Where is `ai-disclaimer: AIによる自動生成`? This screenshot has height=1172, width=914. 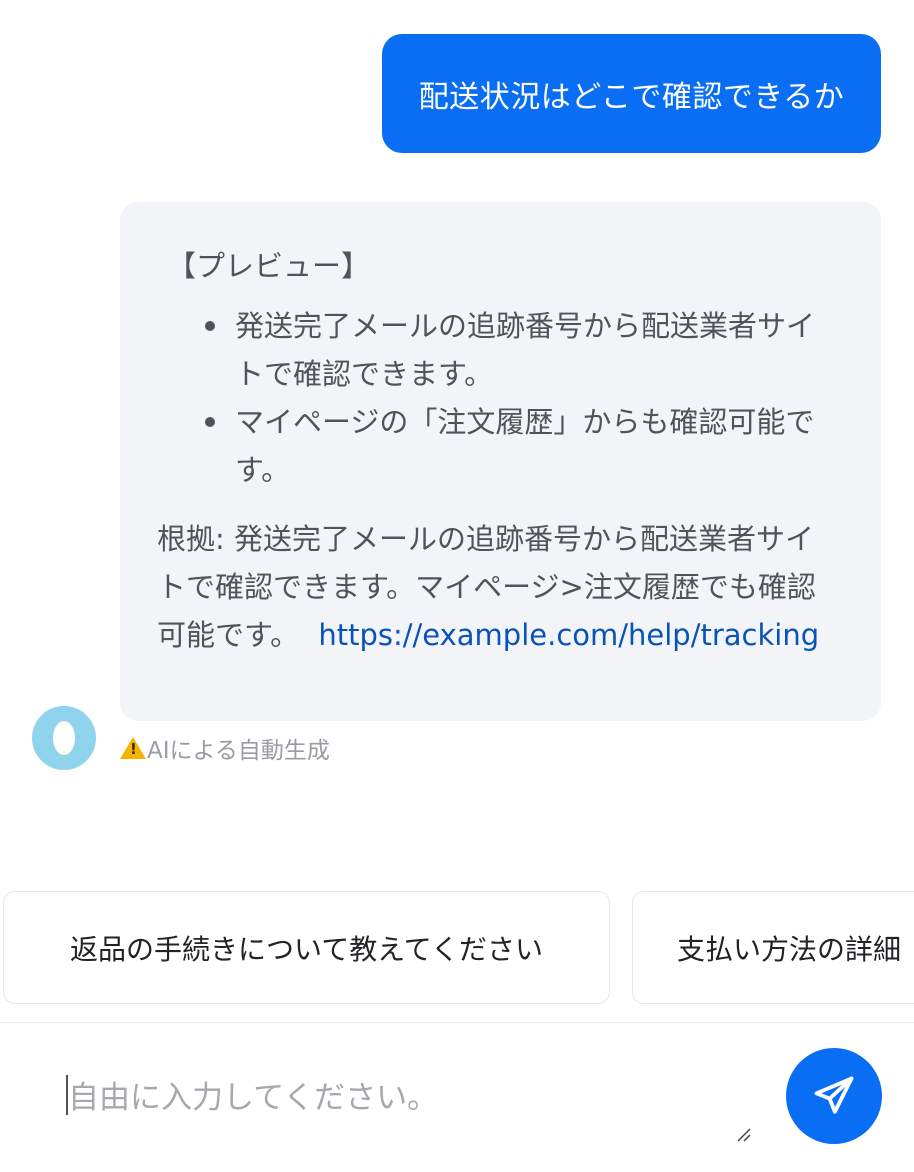 ai-disclaimer: AIによる自動生成 is located at coordinates (225, 748).